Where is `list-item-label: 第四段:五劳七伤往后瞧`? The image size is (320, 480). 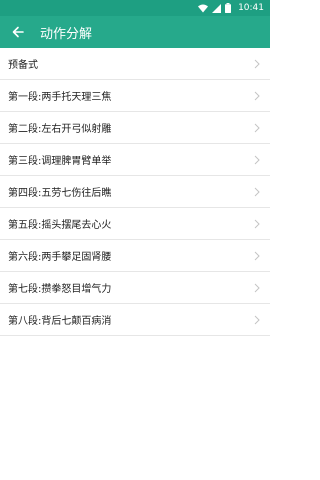
list-item-label: 第四段:五劳七伤往后瞧 is located at coordinates (60, 193).